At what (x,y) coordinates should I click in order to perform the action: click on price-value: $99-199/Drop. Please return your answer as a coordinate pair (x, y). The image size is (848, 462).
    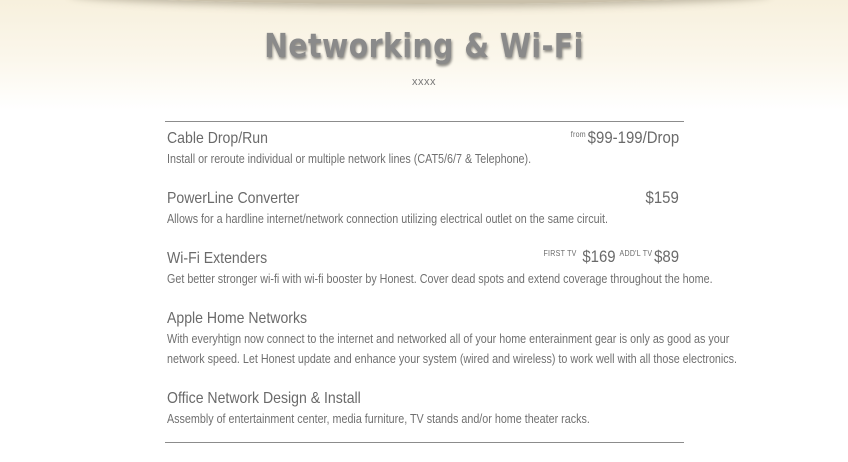
    Looking at the image, I should click on (633, 137).